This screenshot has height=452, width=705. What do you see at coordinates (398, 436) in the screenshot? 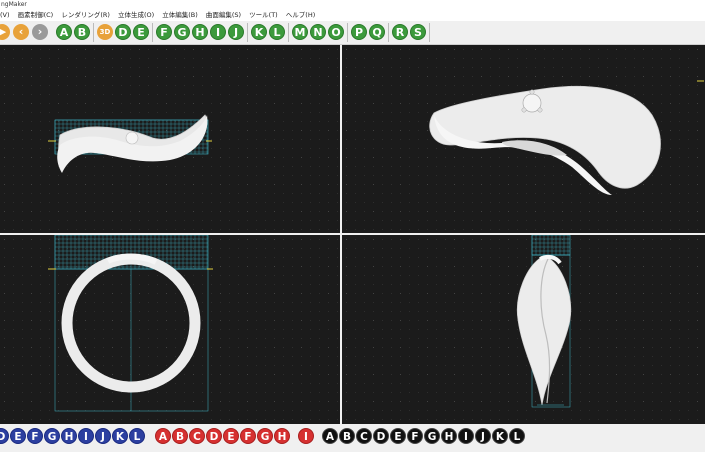
I see `bottom-button-black-e: E` at bounding box center [398, 436].